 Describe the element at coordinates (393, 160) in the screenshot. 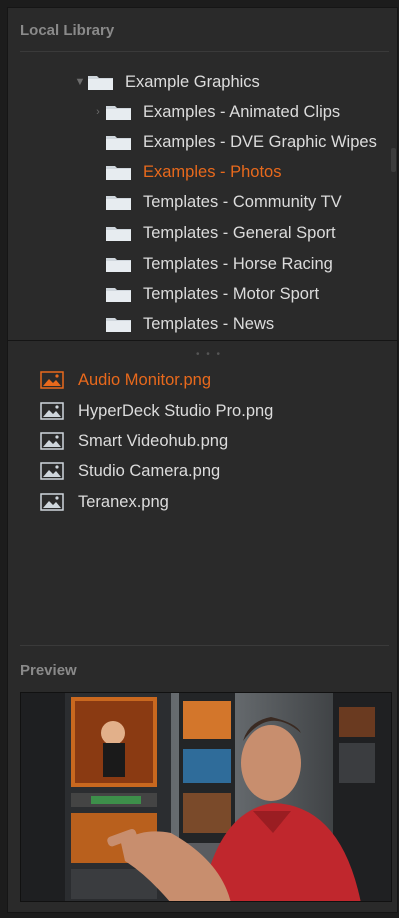

I see `tree-scrollbar` at that location.